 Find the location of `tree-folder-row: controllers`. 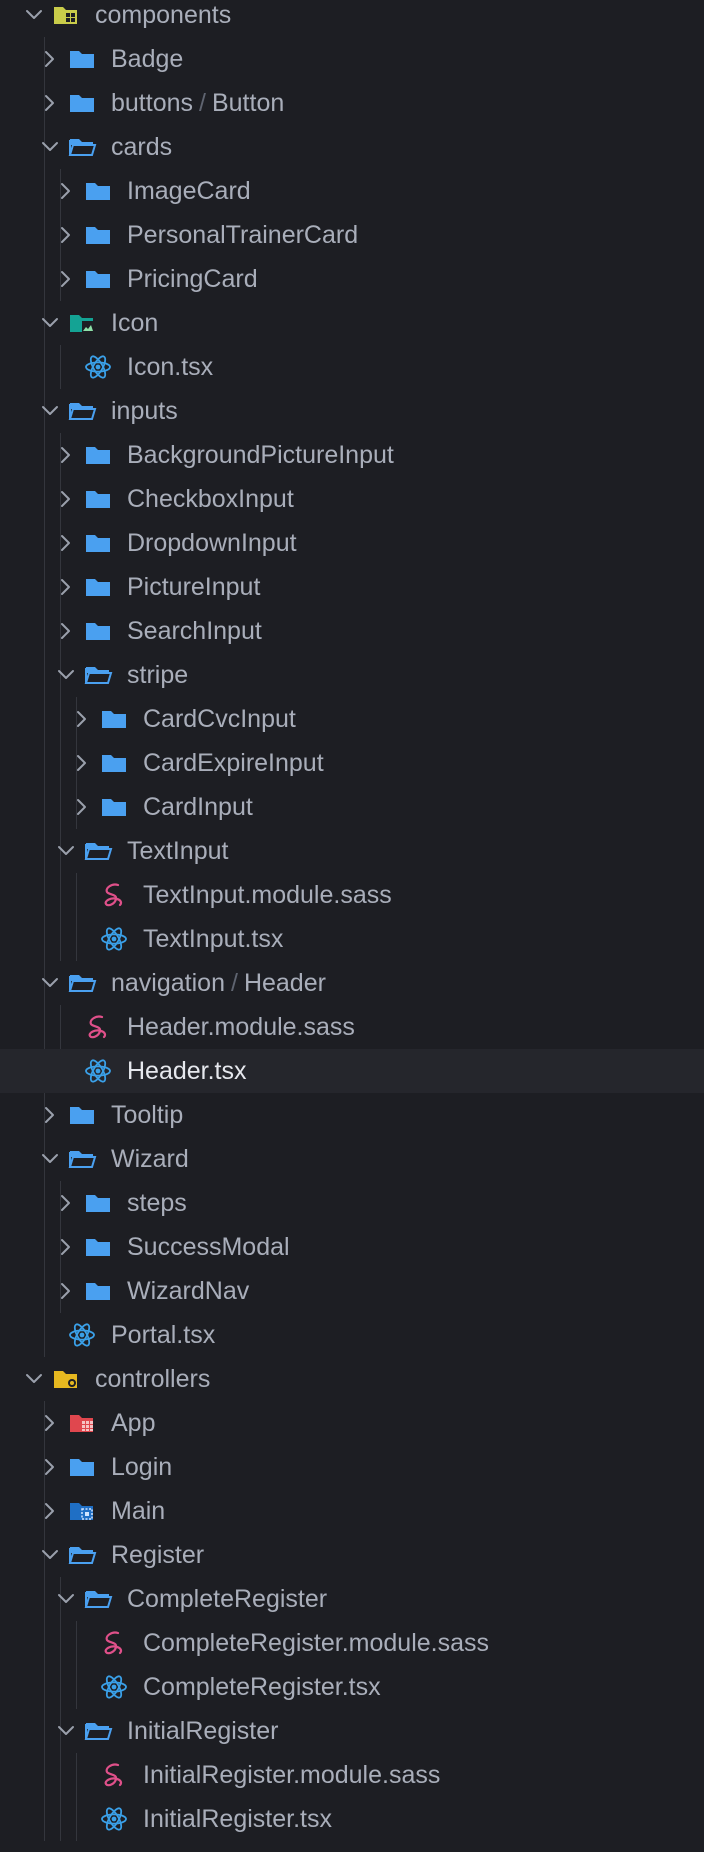

tree-folder-row: controllers is located at coordinates (352, 1379).